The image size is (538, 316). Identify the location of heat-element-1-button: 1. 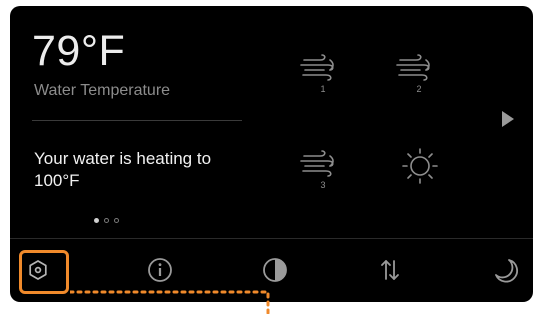
(322, 75).